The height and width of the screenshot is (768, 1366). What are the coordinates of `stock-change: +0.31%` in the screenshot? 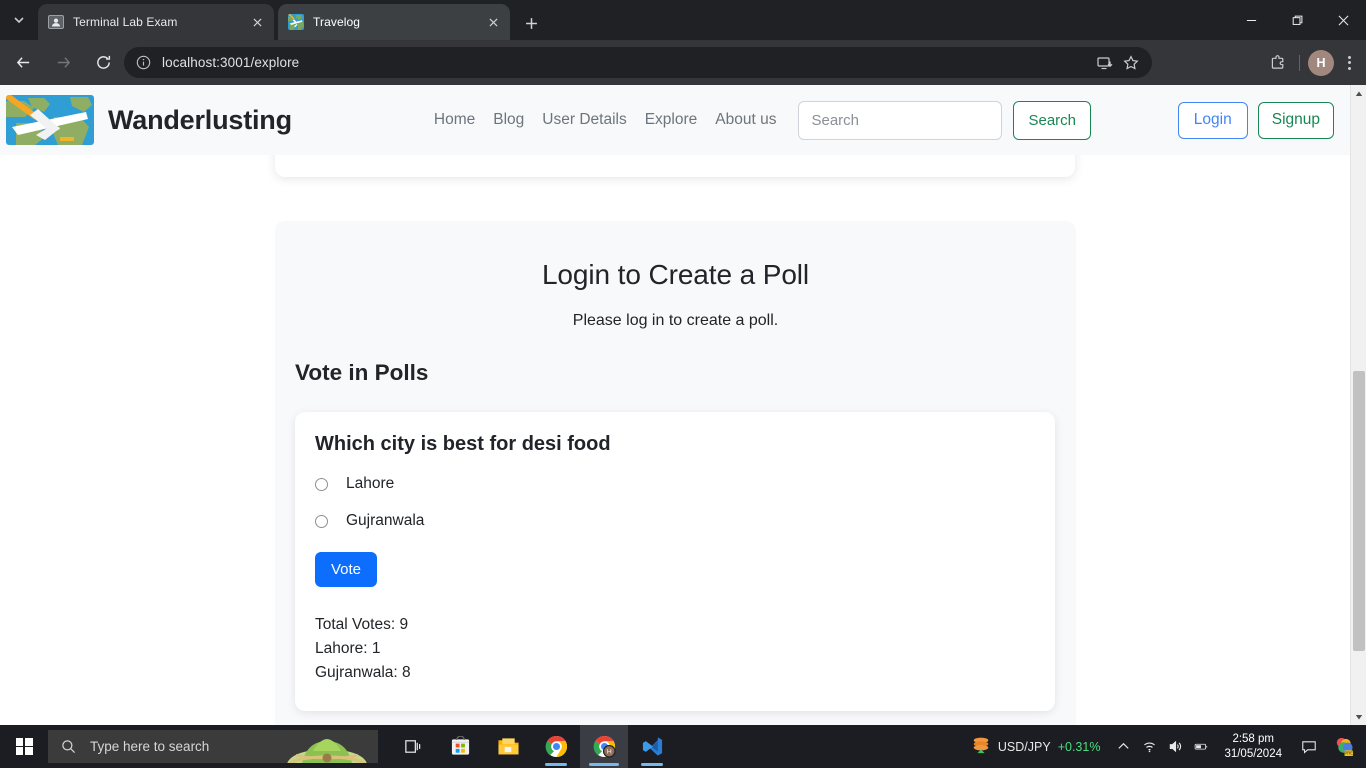 It's located at (1079, 746).